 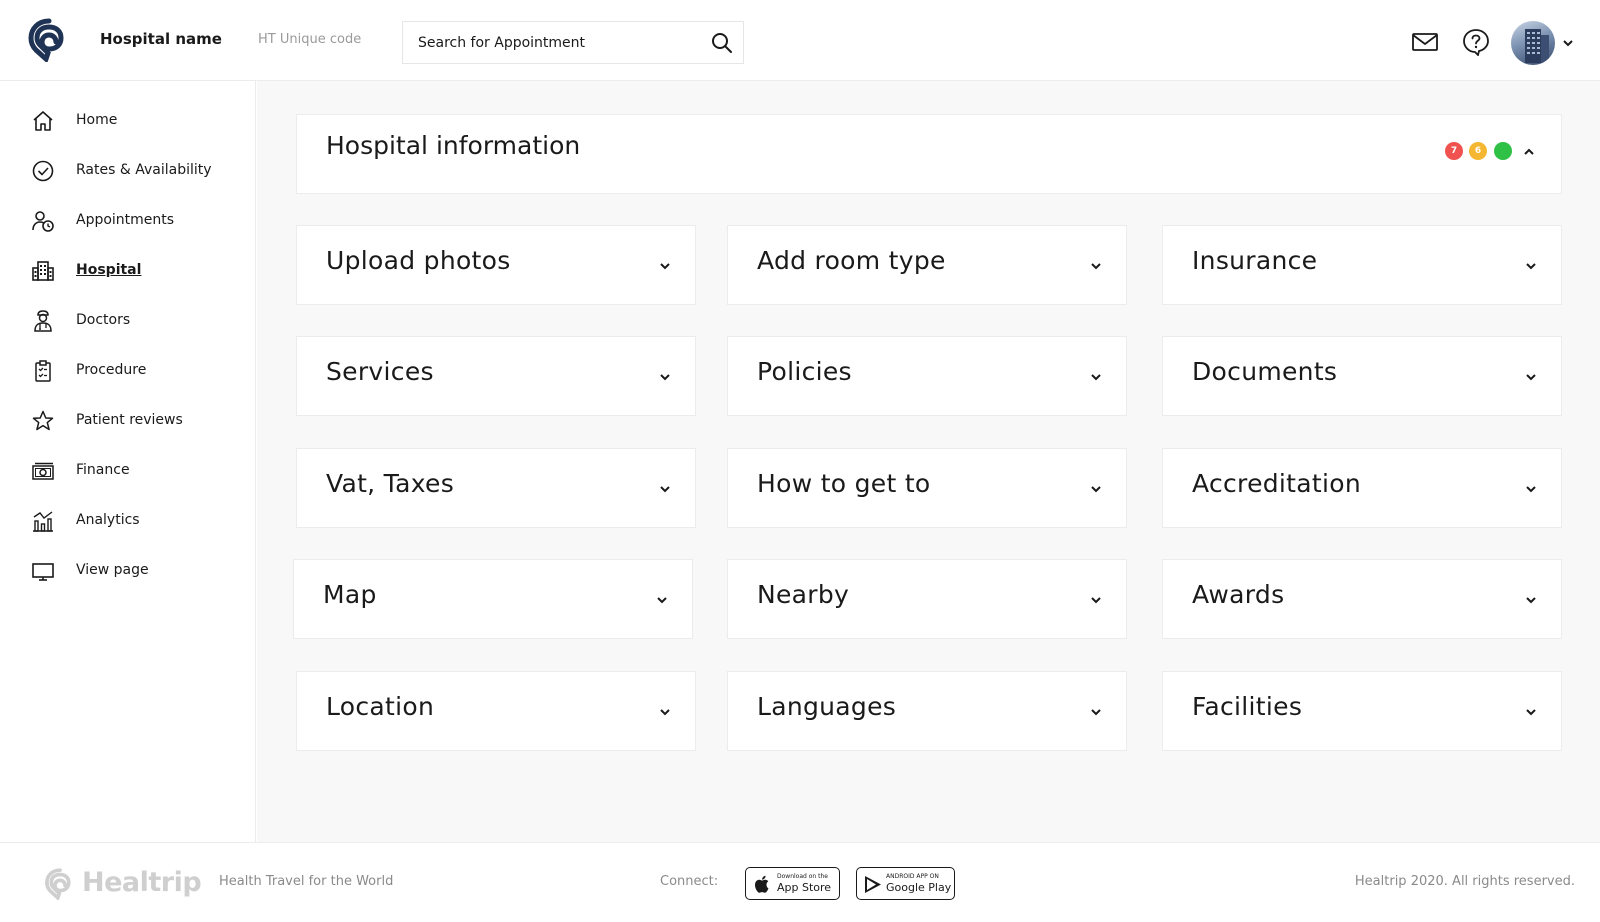 I want to click on google-play-label: Google Play, so click(x=919, y=887).